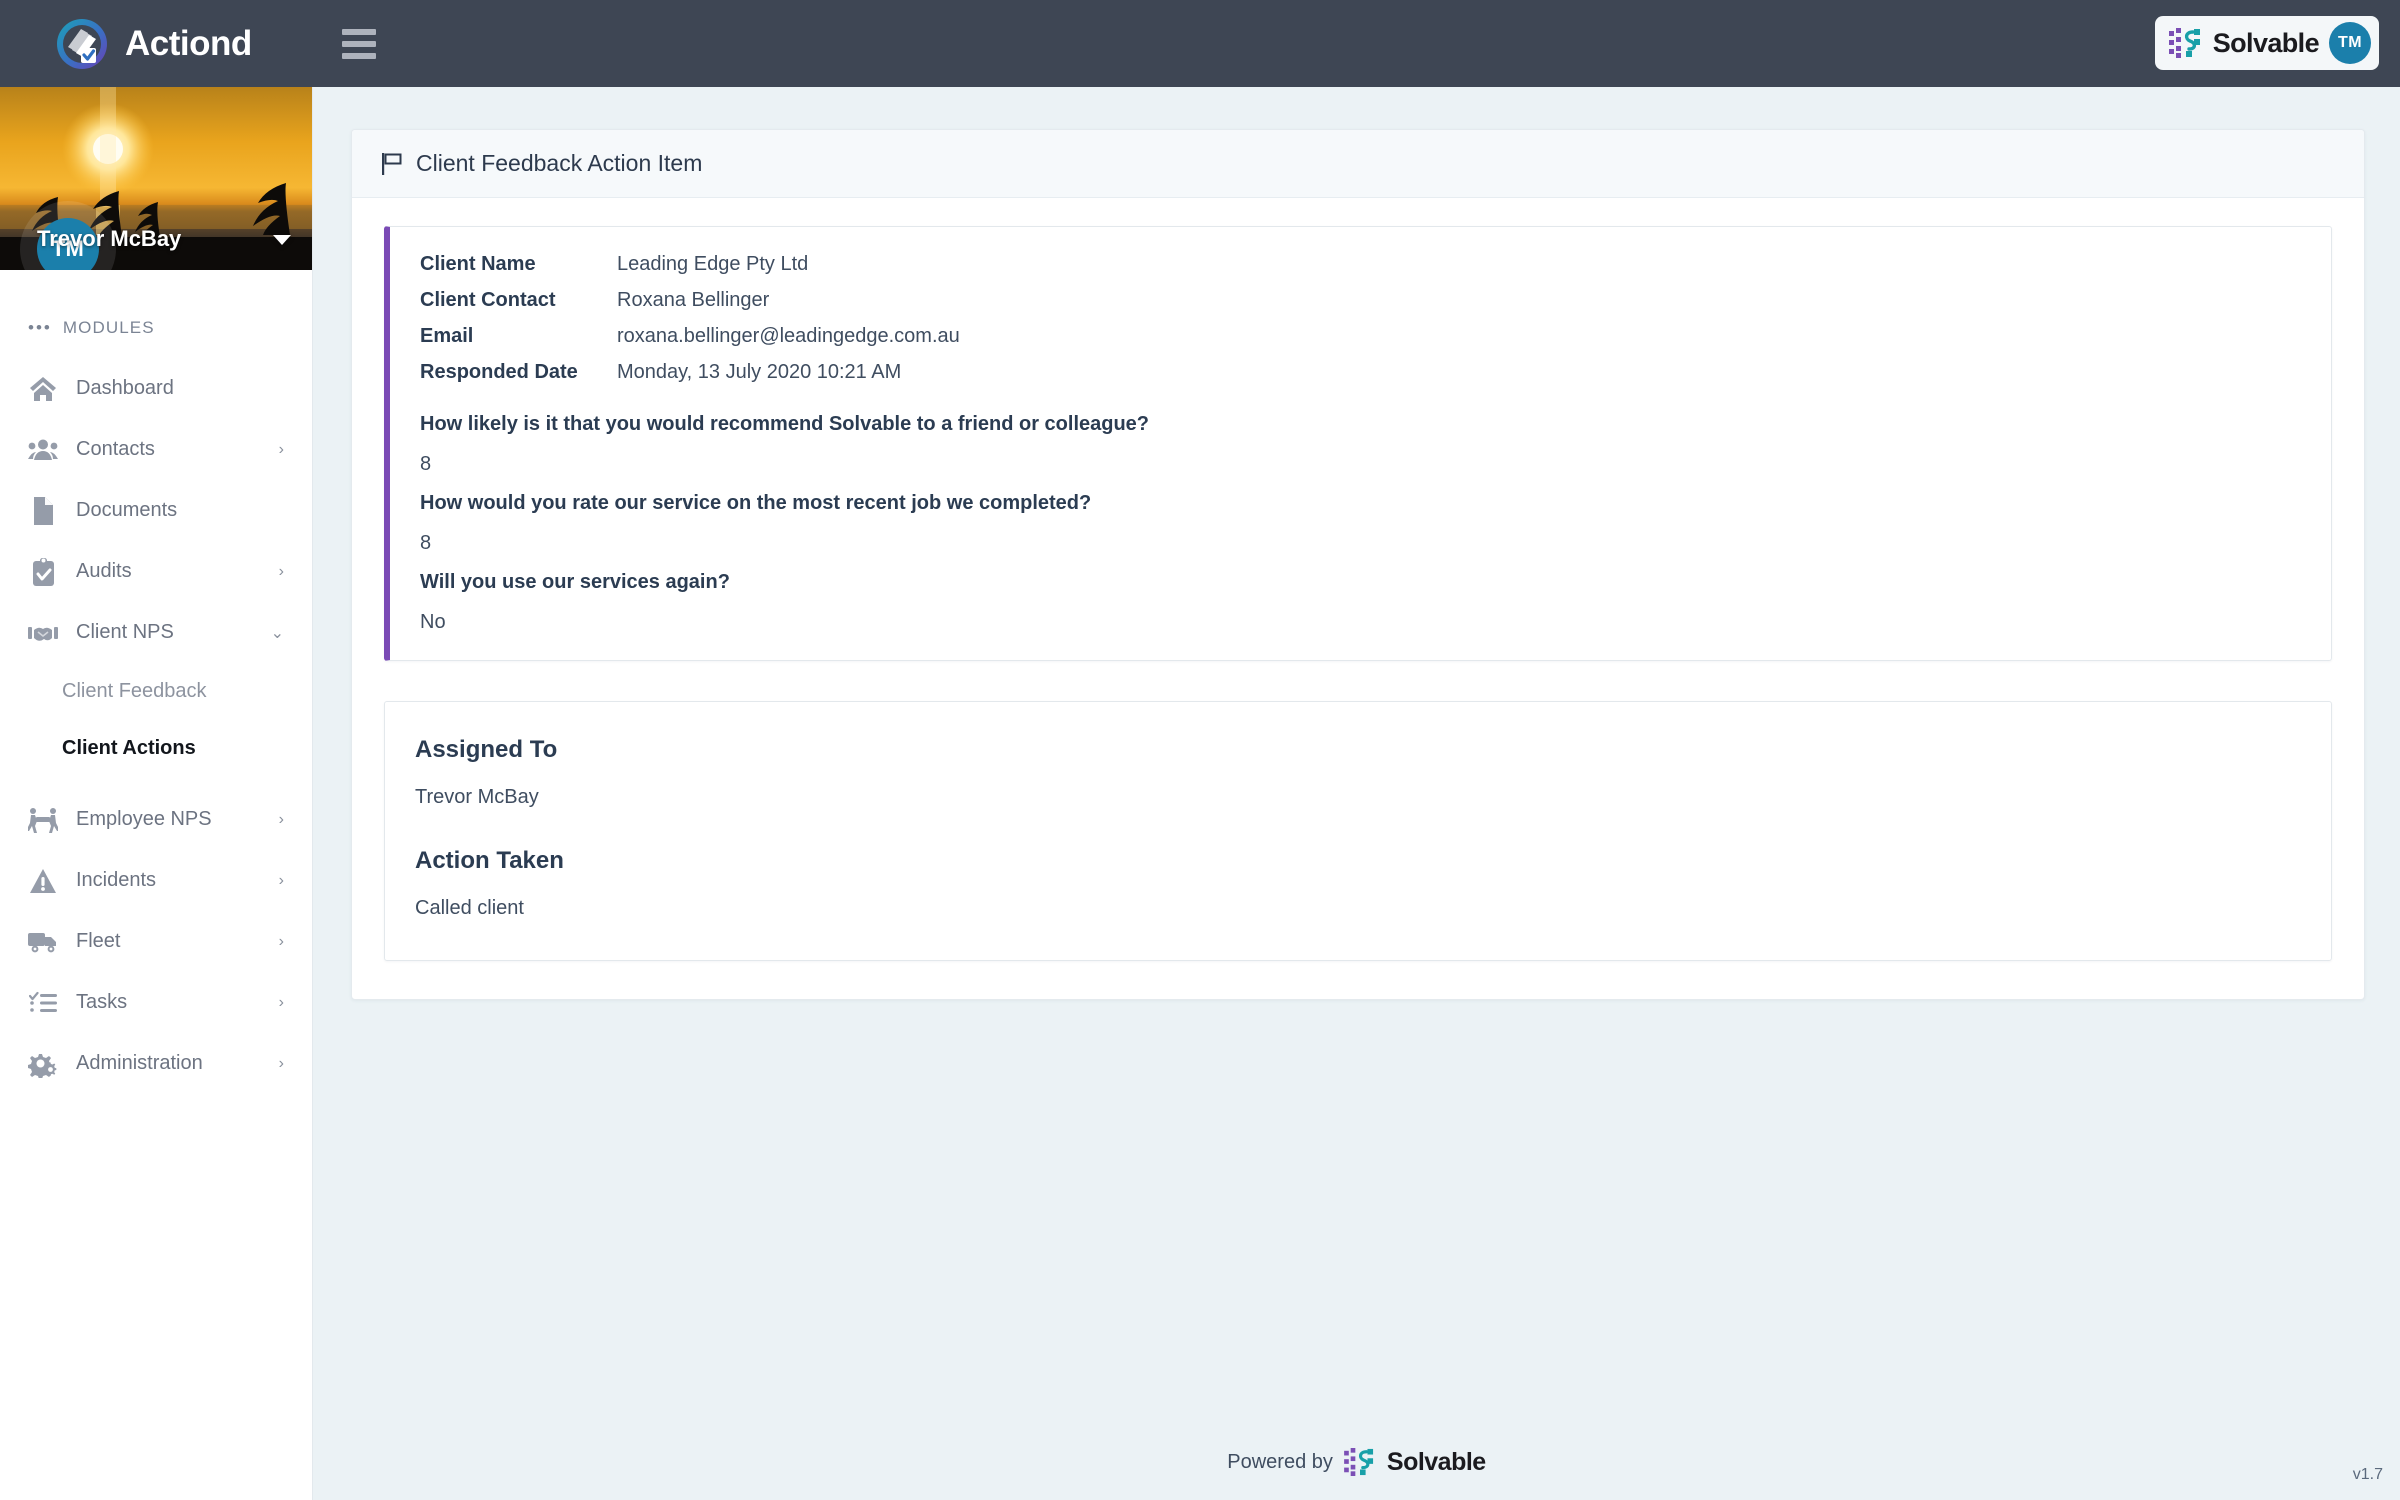 The width and height of the screenshot is (2400, 1500). Describe the element at coordinates (43, 511) in the screenshot. I see `document-icon` at that location.